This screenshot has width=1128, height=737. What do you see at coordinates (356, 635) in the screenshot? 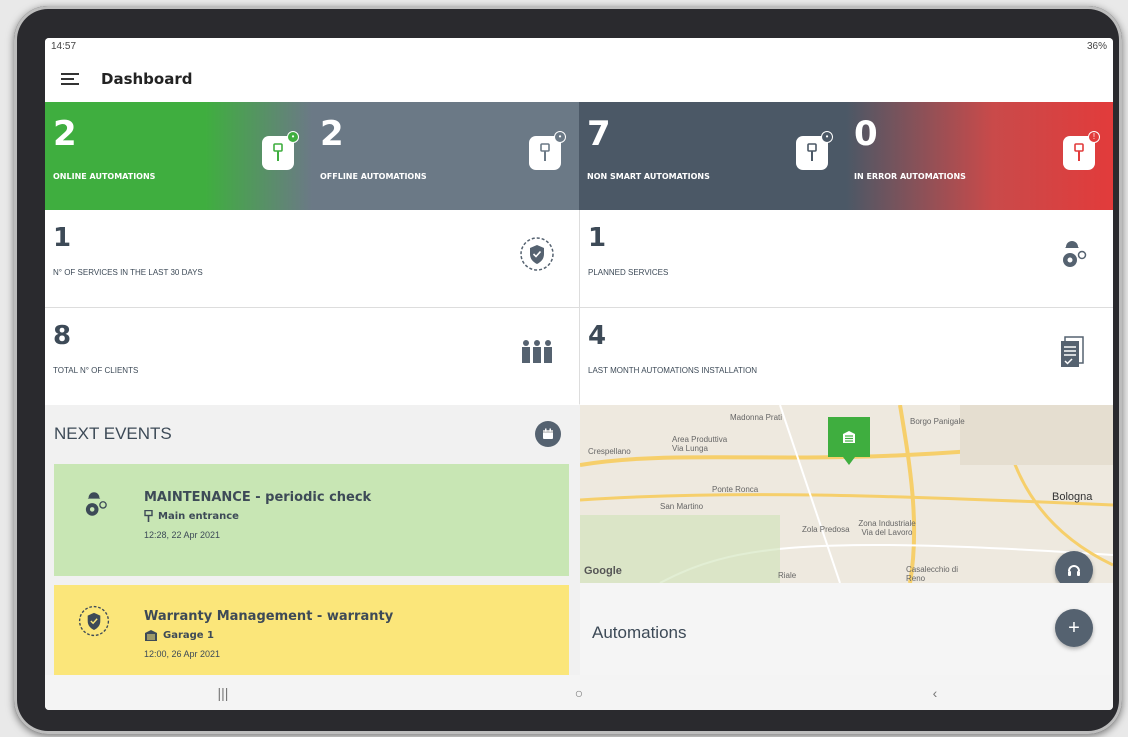
I see `event-location: Garage 1` at bounding box center [356, 635].